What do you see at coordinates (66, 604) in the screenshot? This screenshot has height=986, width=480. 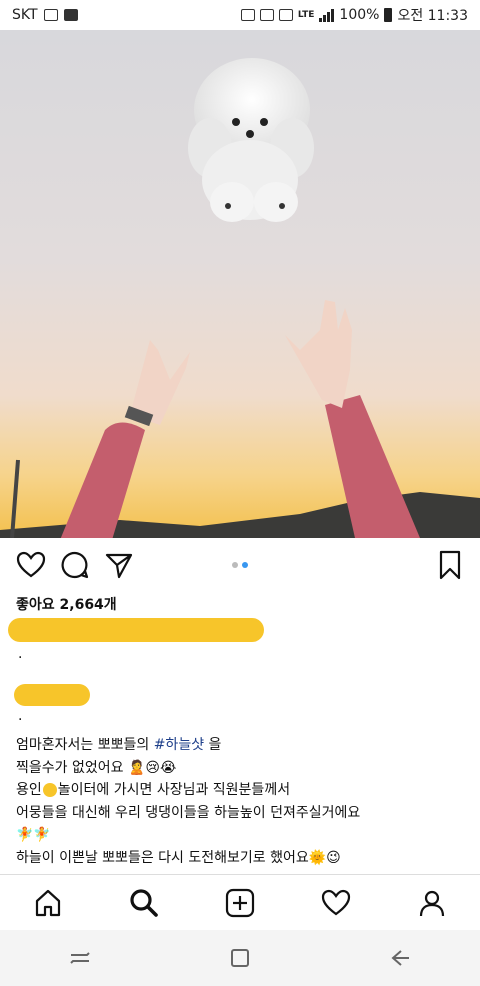 I see `likes-count: 좋아요 2,664개` at bounding box center [66, 604].